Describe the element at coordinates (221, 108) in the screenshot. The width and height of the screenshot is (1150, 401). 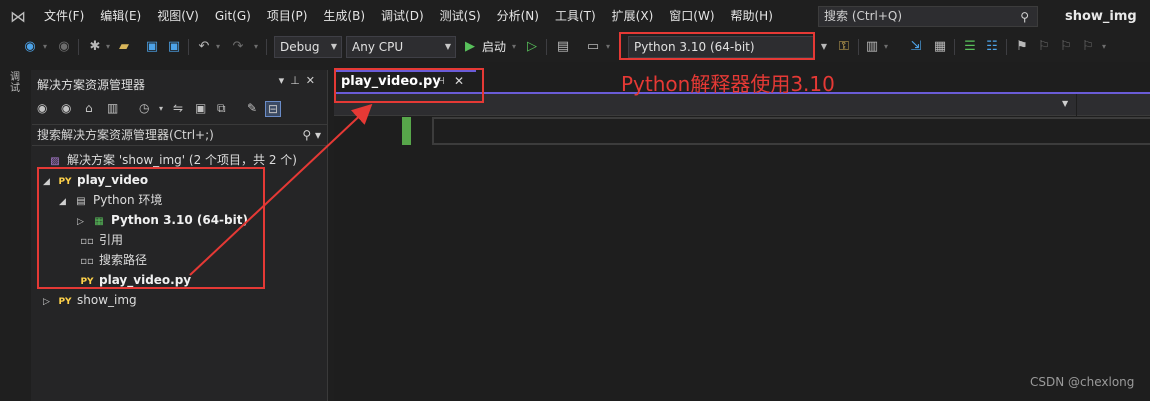
I see `show-all-files-icon: ⧉` at that location.